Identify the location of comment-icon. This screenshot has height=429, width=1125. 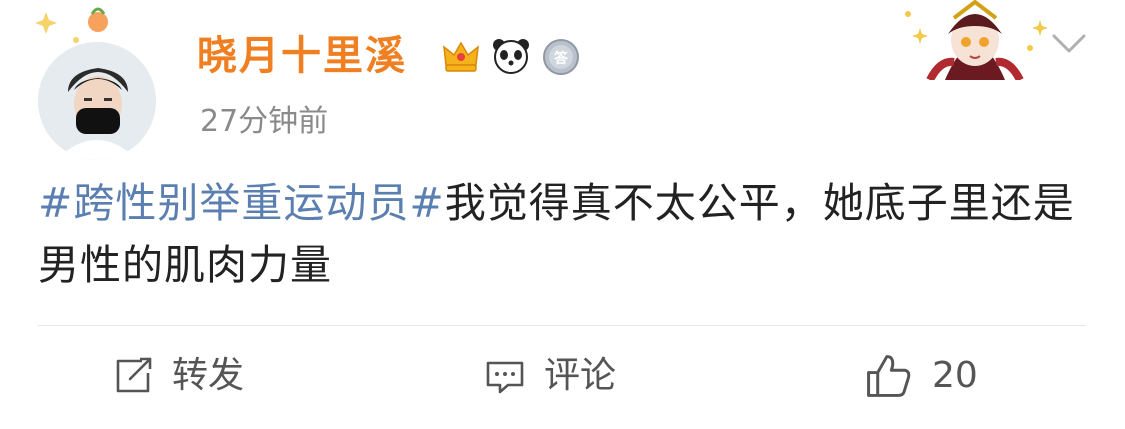
(505, 377).